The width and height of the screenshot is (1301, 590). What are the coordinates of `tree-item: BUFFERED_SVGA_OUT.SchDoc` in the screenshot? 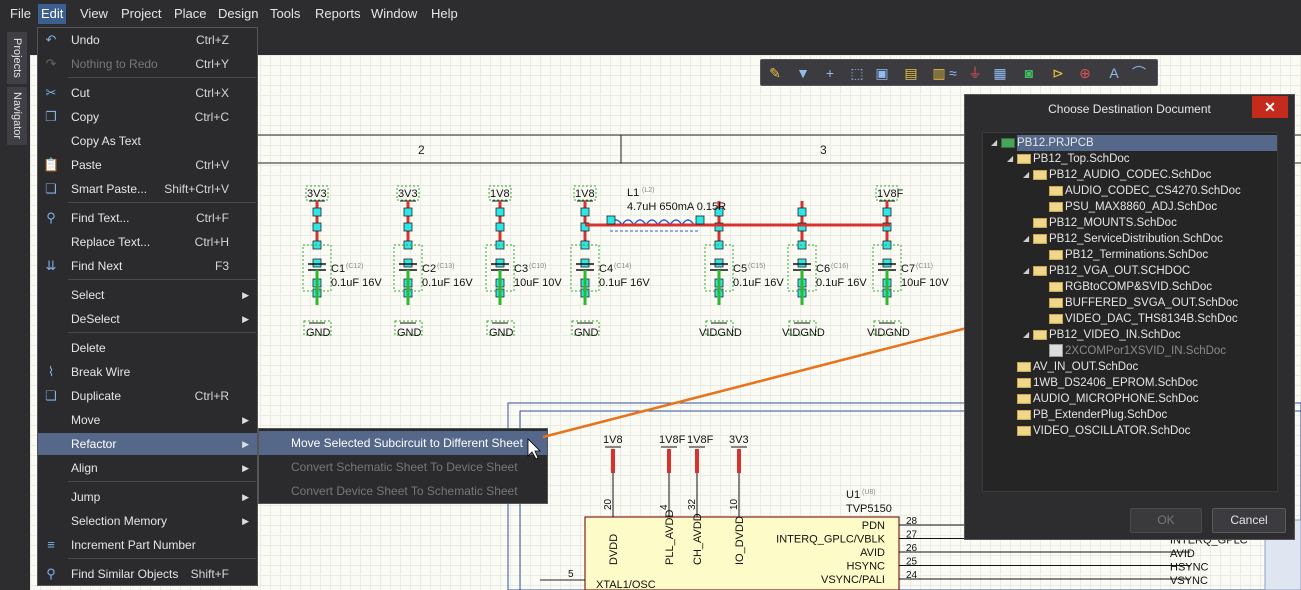 It's located at (1151, 303).